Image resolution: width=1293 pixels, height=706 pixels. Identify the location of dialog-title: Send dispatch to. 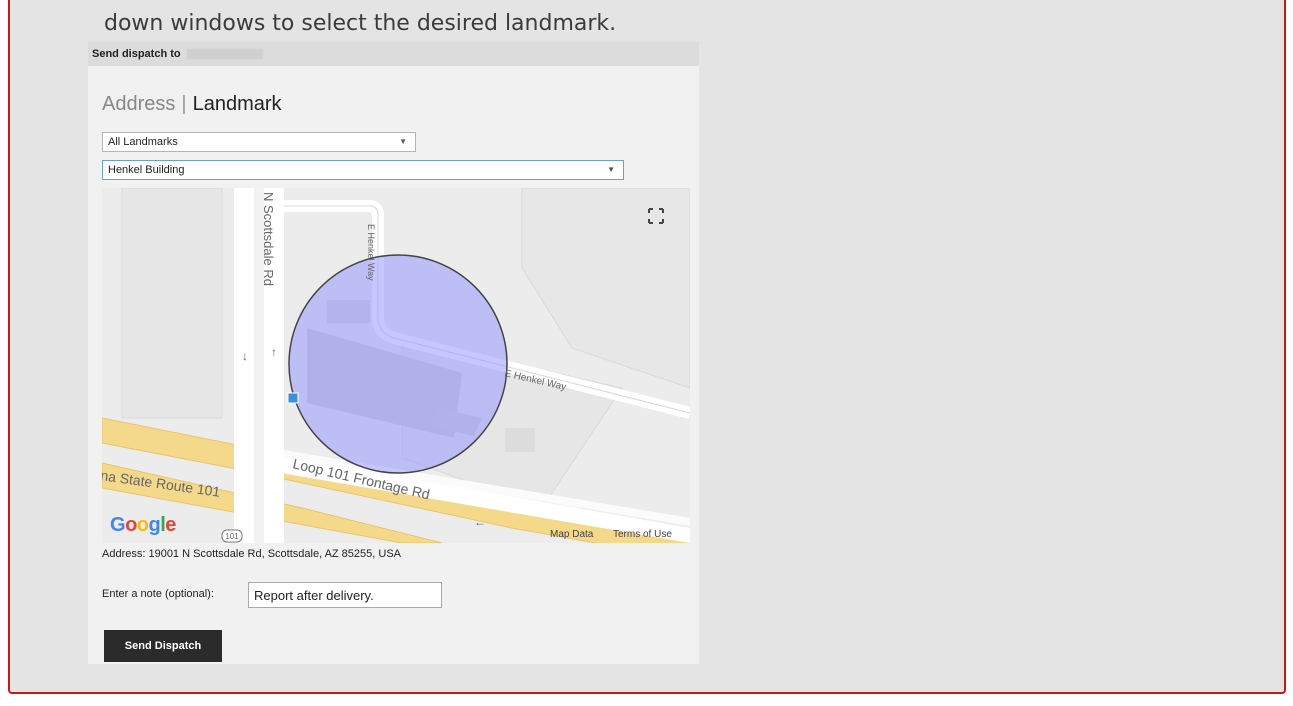
(136, 54).